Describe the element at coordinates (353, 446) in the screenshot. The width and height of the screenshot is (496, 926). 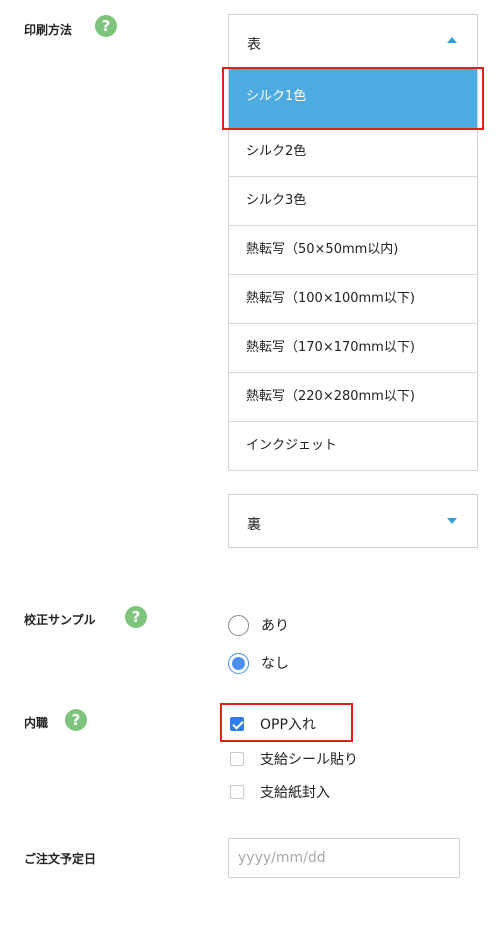
I see `dropdown-option: インクジェット` at that location.